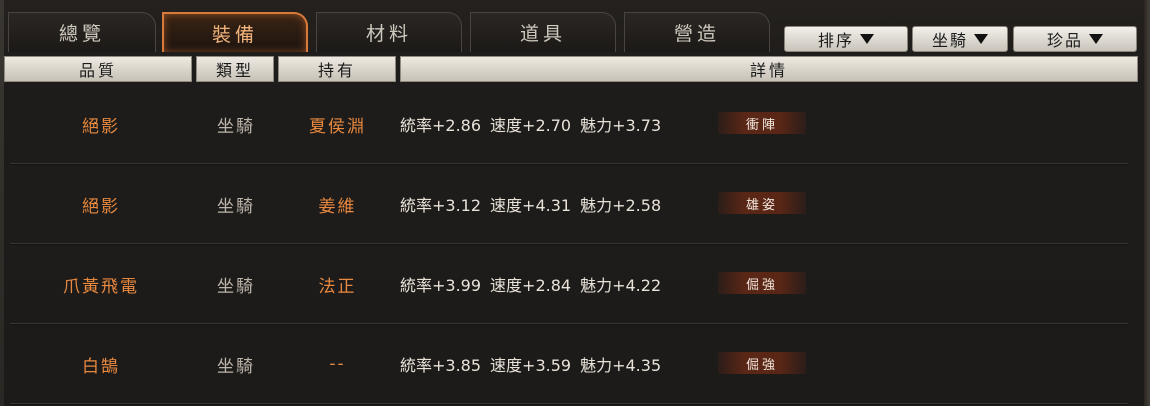 This screenshot has height=406, width=1150. What do you see at coordinates (101, 366) in the screenshot?
I see `item-name: 白鵠` at bounding box center [101, 366].